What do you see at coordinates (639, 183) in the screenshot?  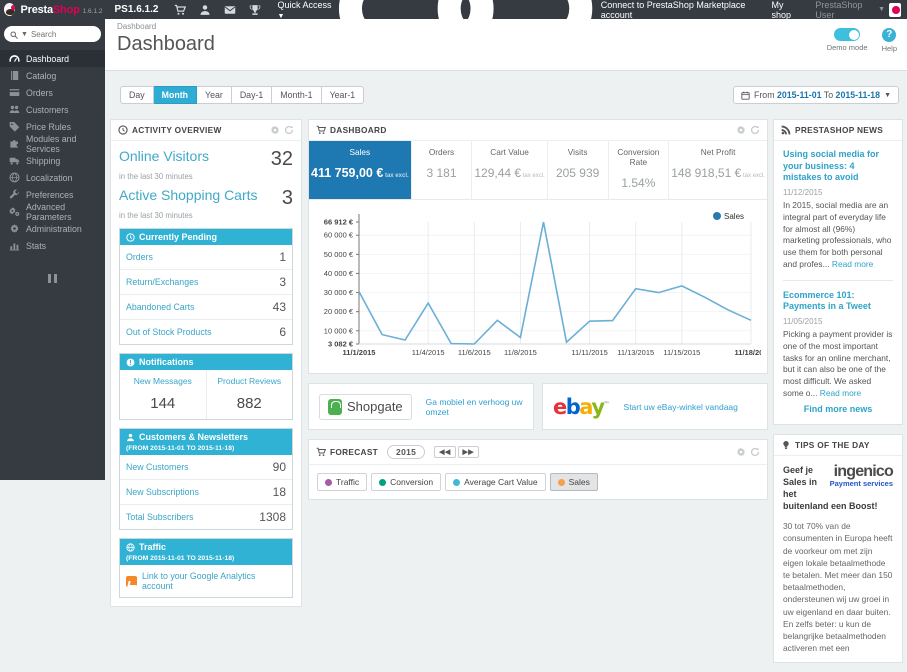 I see `kpi-value: 1.54%` at bounding box center [639, 183].